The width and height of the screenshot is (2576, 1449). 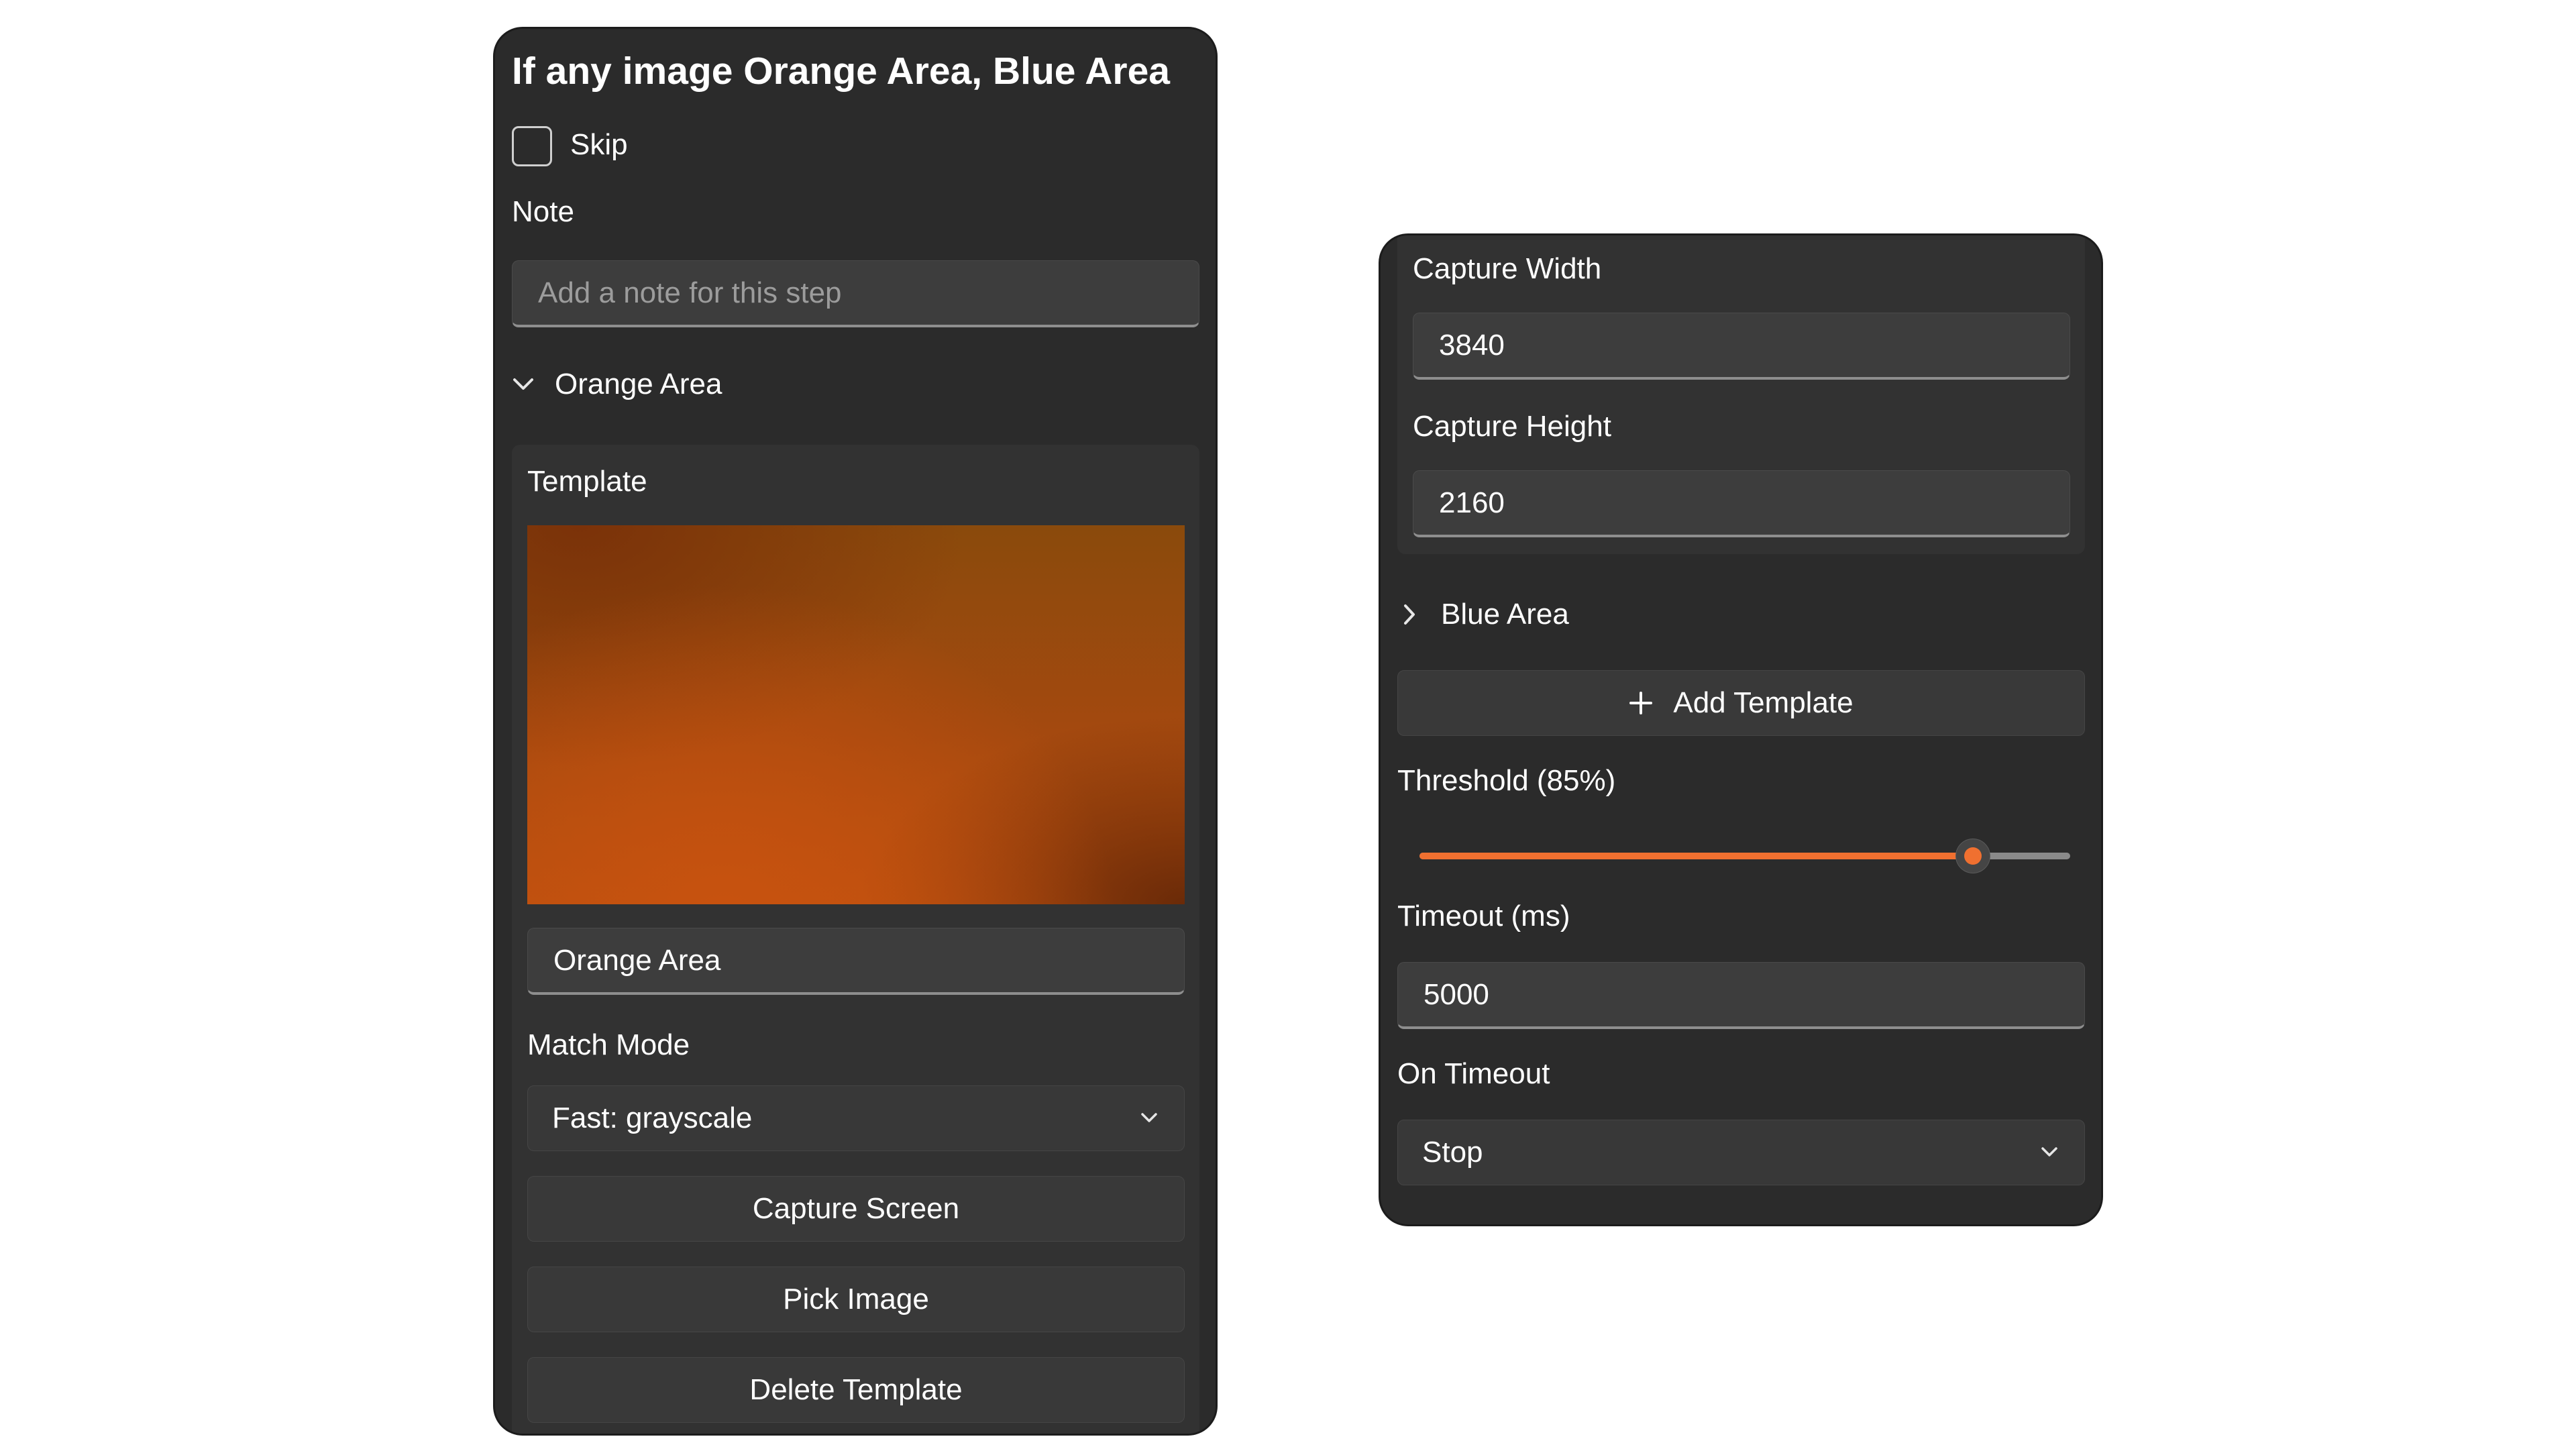 What do you see at coordinates (532, 146) in the screenshot?
I see `skip-checkbox` at bounding box center [532, 146].